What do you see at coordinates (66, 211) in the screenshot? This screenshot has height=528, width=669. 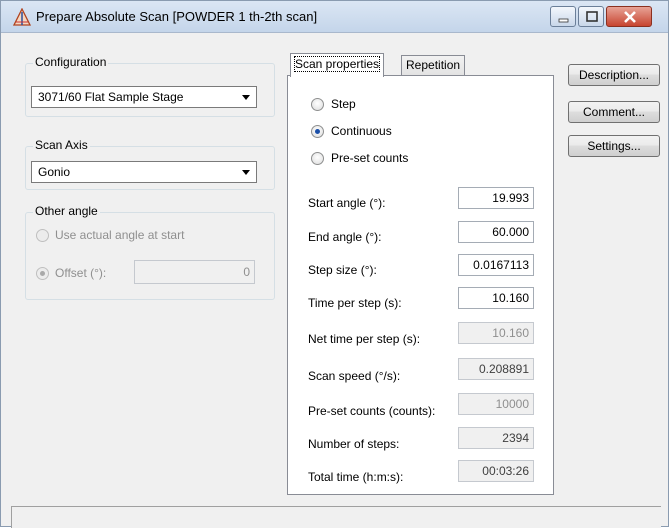 I see `other-angle-group-title: Other angle` at bounding box center [66, 211].